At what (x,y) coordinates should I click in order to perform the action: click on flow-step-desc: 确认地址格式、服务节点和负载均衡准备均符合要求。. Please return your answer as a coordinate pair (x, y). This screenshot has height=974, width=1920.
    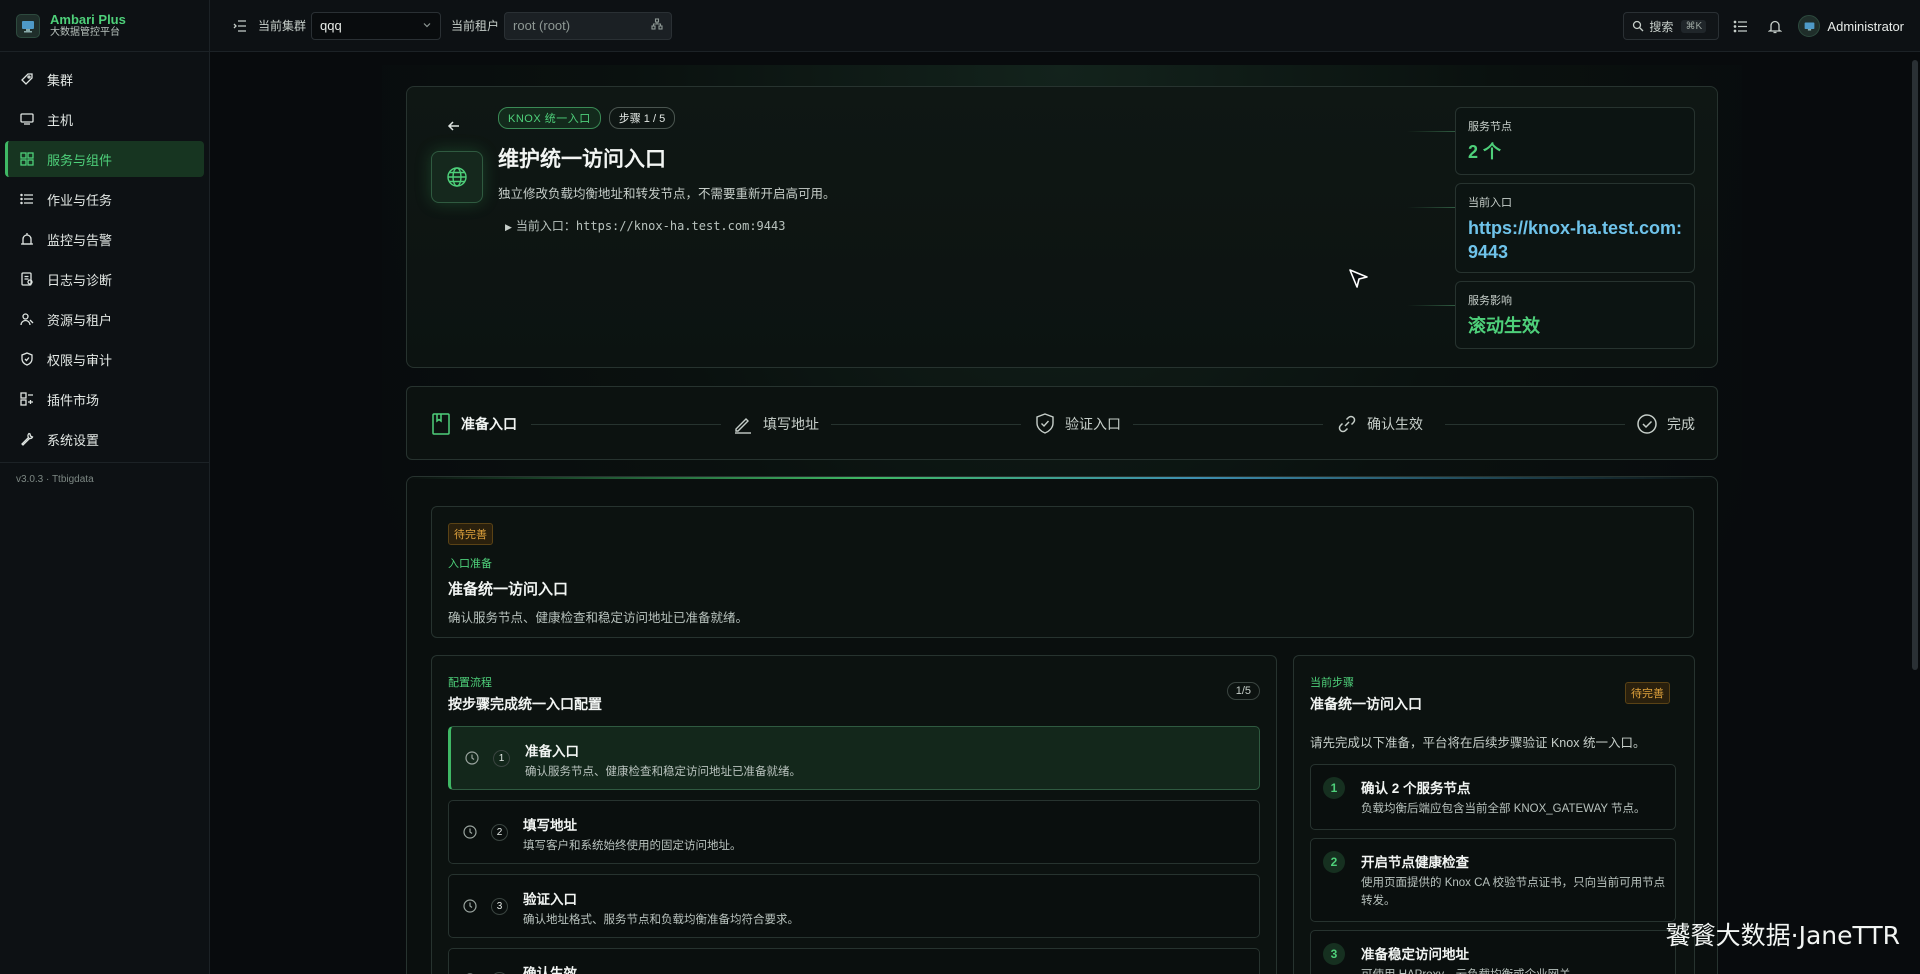
    Looking at the image, I should click on (661, 920).